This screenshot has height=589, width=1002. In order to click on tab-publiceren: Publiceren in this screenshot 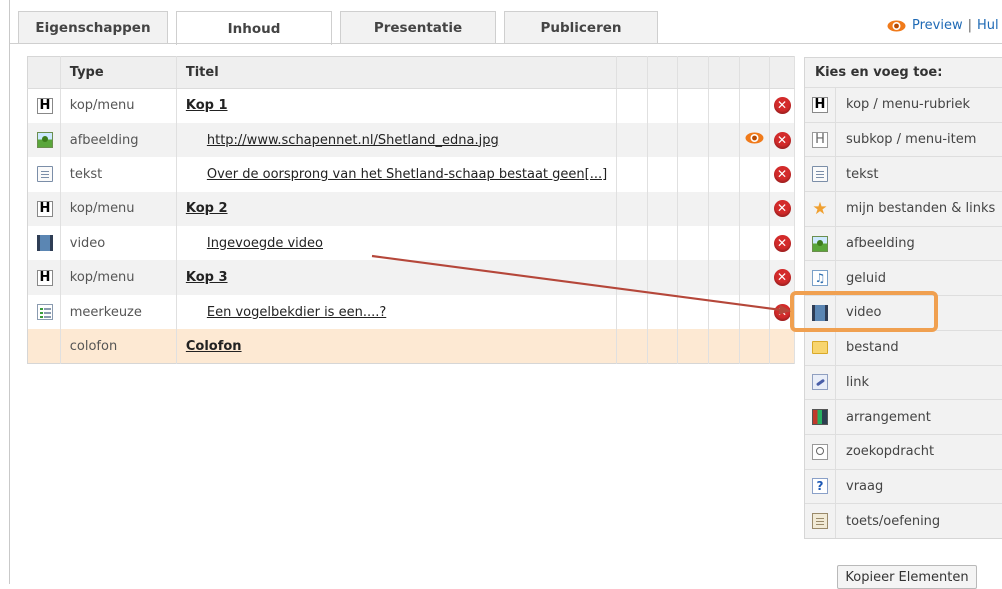, I will do `click(581, 27)`.